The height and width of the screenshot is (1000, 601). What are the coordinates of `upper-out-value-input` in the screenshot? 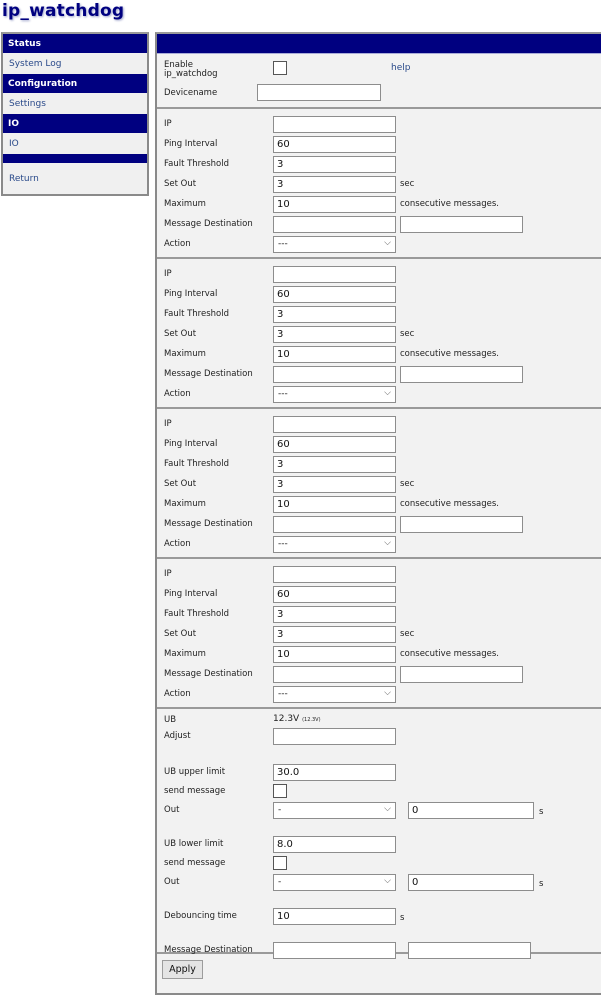 It's located at (471, 810).